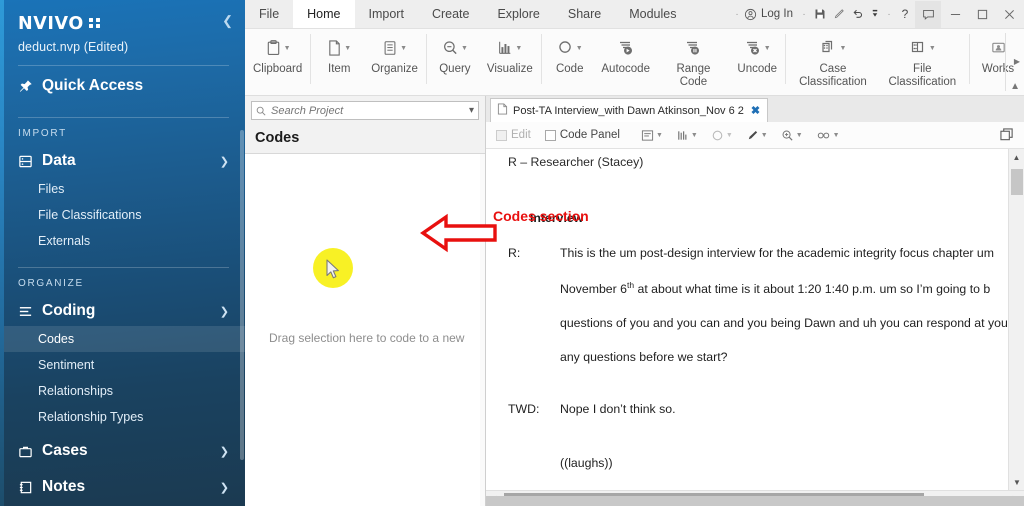 The width and height of the screenshot is (1024, 506). I want to click on sidebar-item-data: Data ❯, so click(122, 161).